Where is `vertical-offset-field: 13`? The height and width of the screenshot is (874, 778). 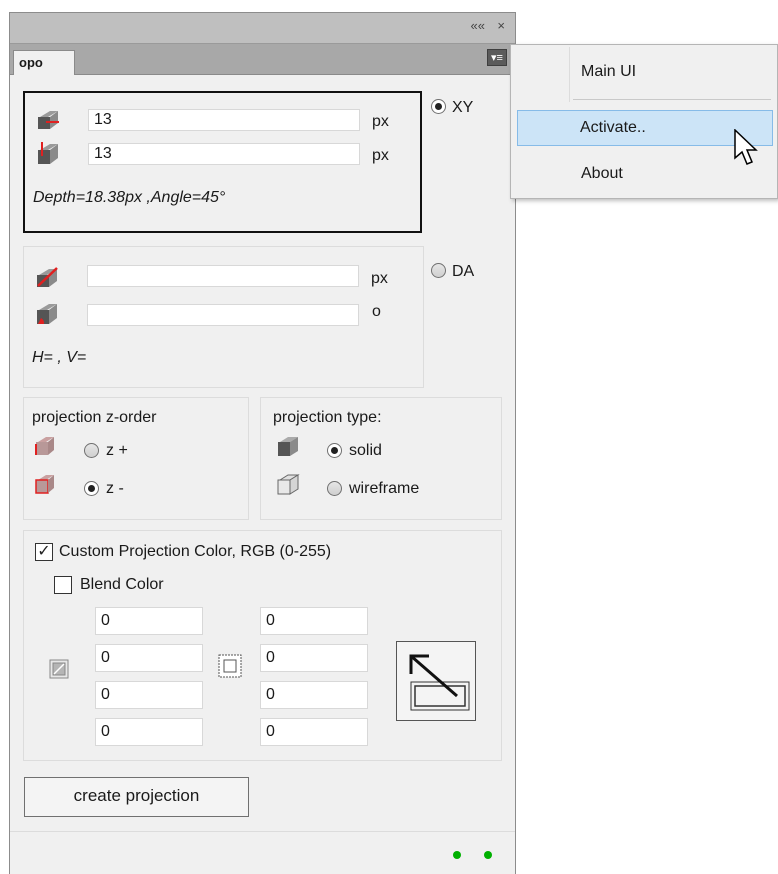
vertical-offset-field: 13 is located at coordinates (224, 154).